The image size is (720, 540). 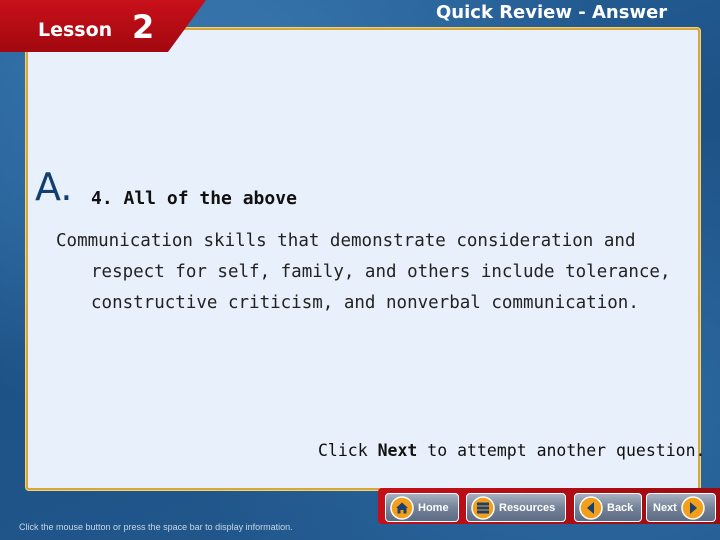 What do you see at coordinates (620, 507) in the screenshot?
I see `back-label: Back` at bounding box center [620, 507].